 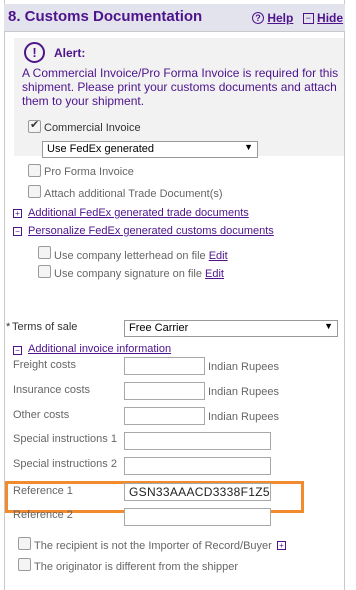 I want to click on insurance-costs-input, so click(x=164, y=391).